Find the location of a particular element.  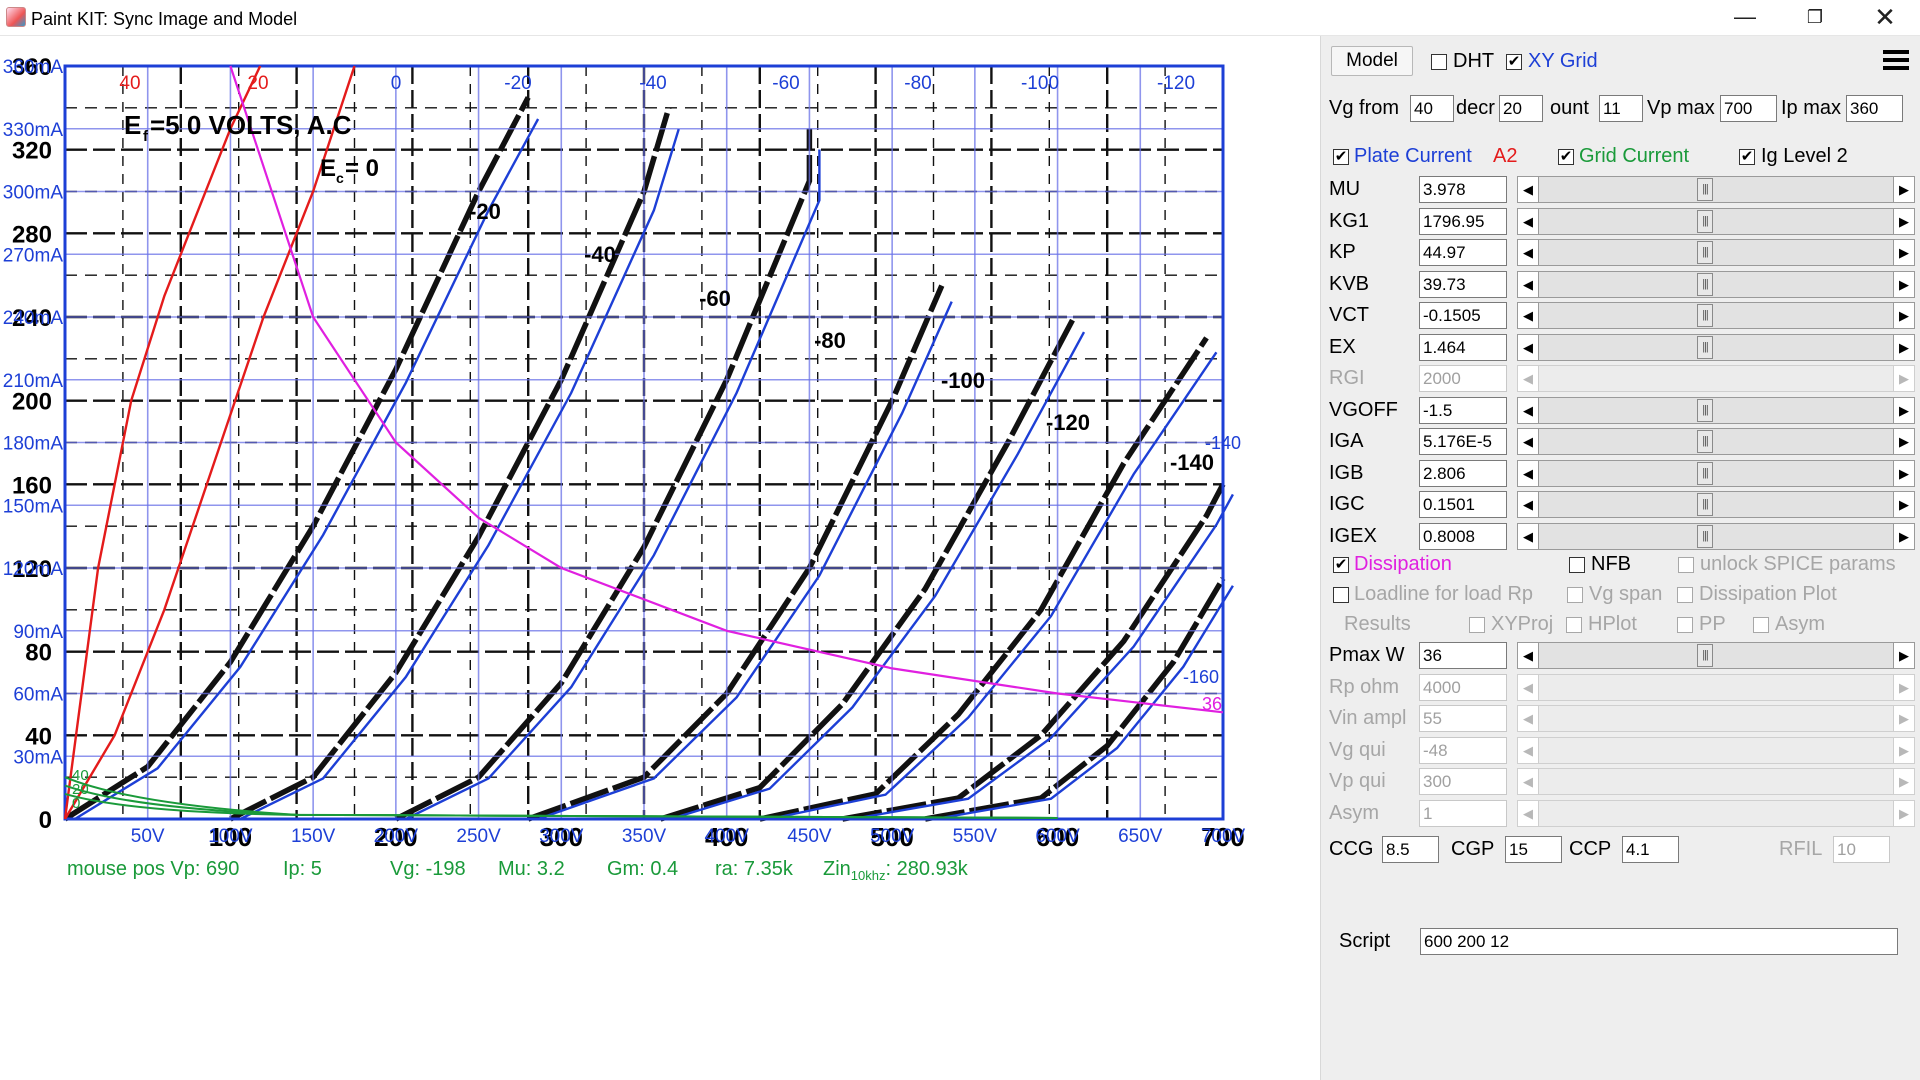

vp-max-field: 700 is located at coordinates (1748, 108).